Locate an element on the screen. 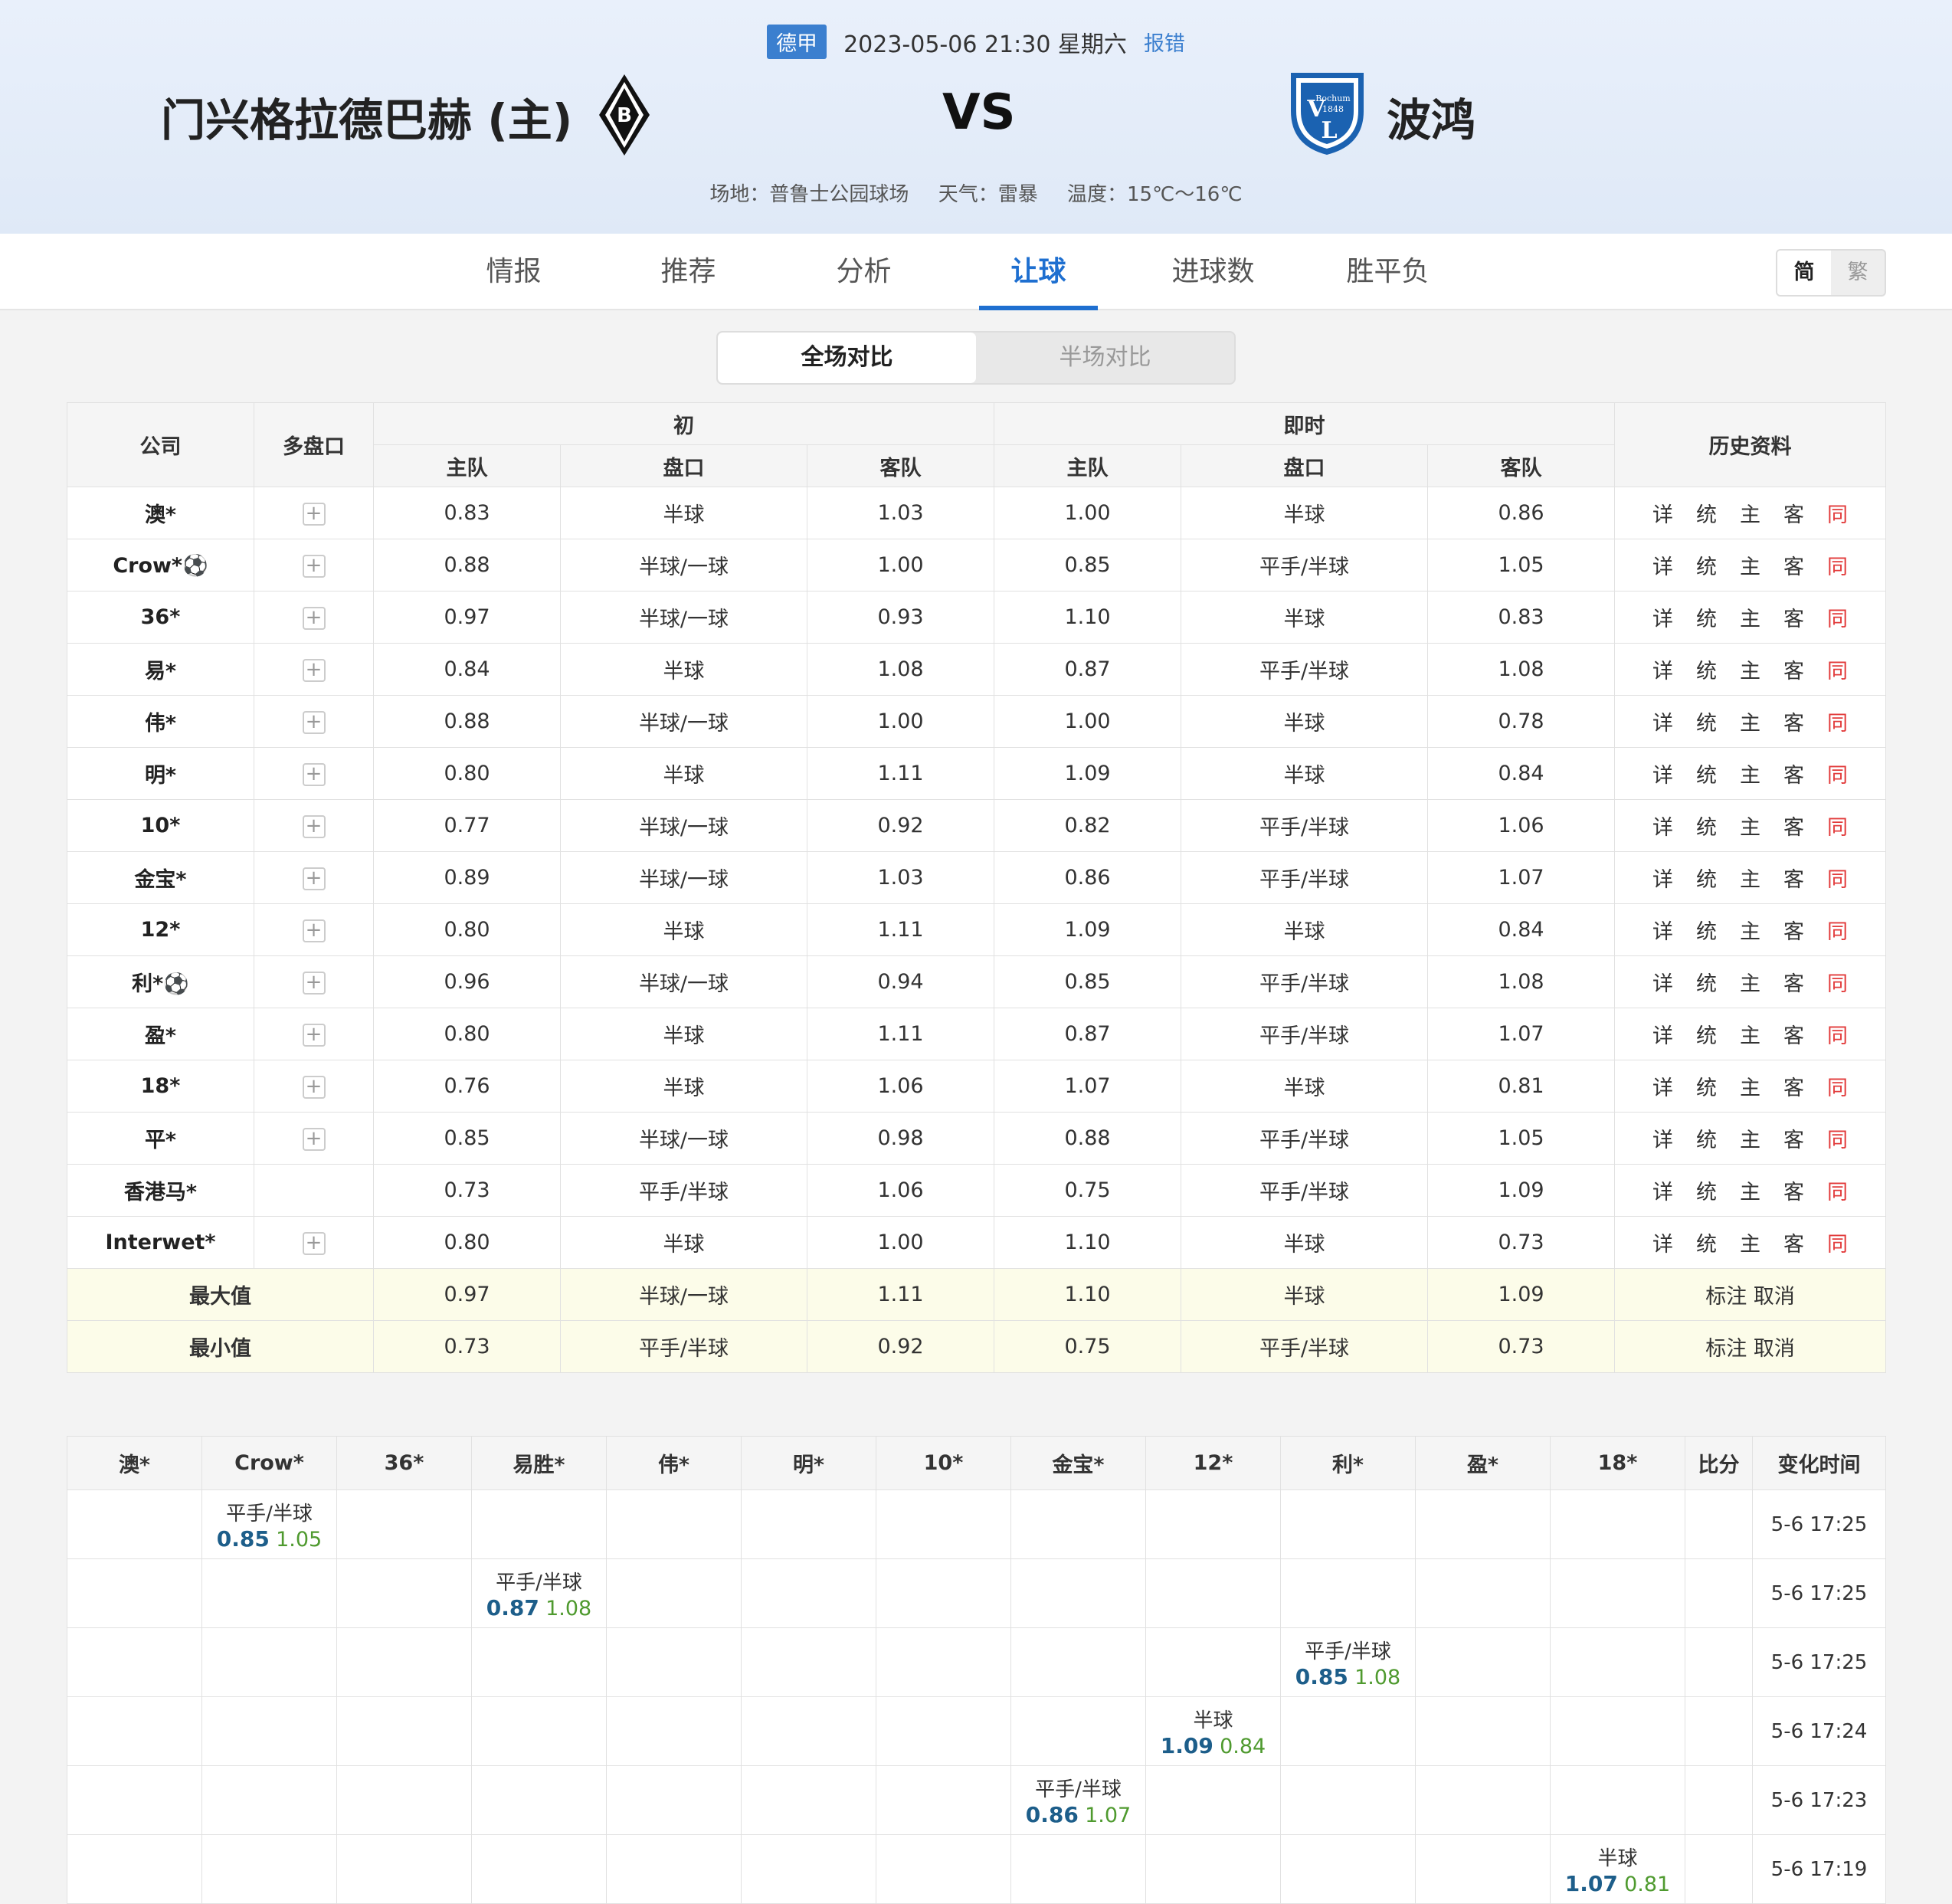  company-name: 平* is located at coordinates (160, 1138).